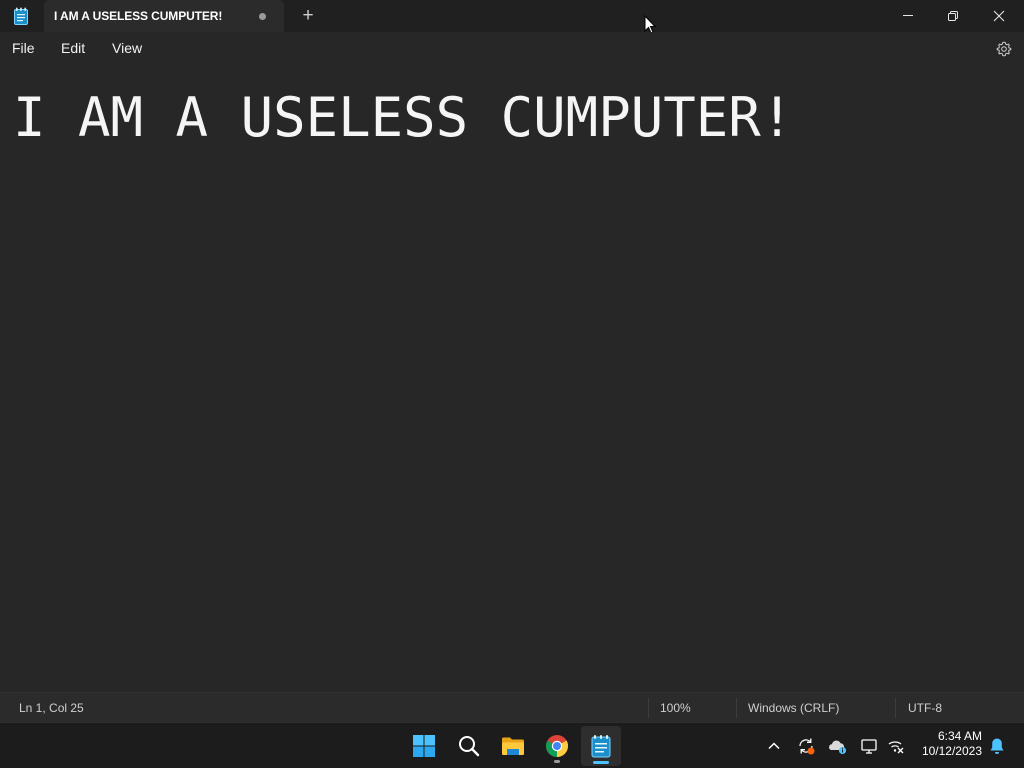  I want to click on notepad-taskbar-button, so click(601, 746).